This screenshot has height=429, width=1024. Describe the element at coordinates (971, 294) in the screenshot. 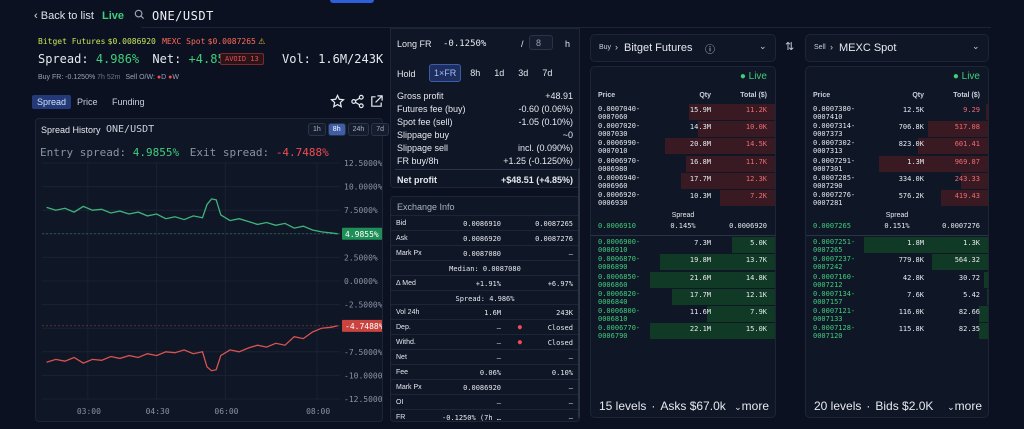

I see `bid-total: 5.42` at that location.